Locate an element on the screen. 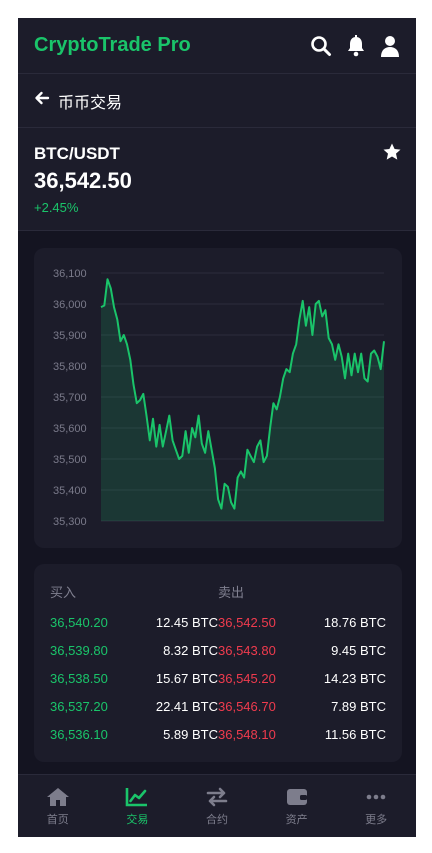 The width and height of the screenshot is (432, 853). top-icons is located at coordinates (355, 45).